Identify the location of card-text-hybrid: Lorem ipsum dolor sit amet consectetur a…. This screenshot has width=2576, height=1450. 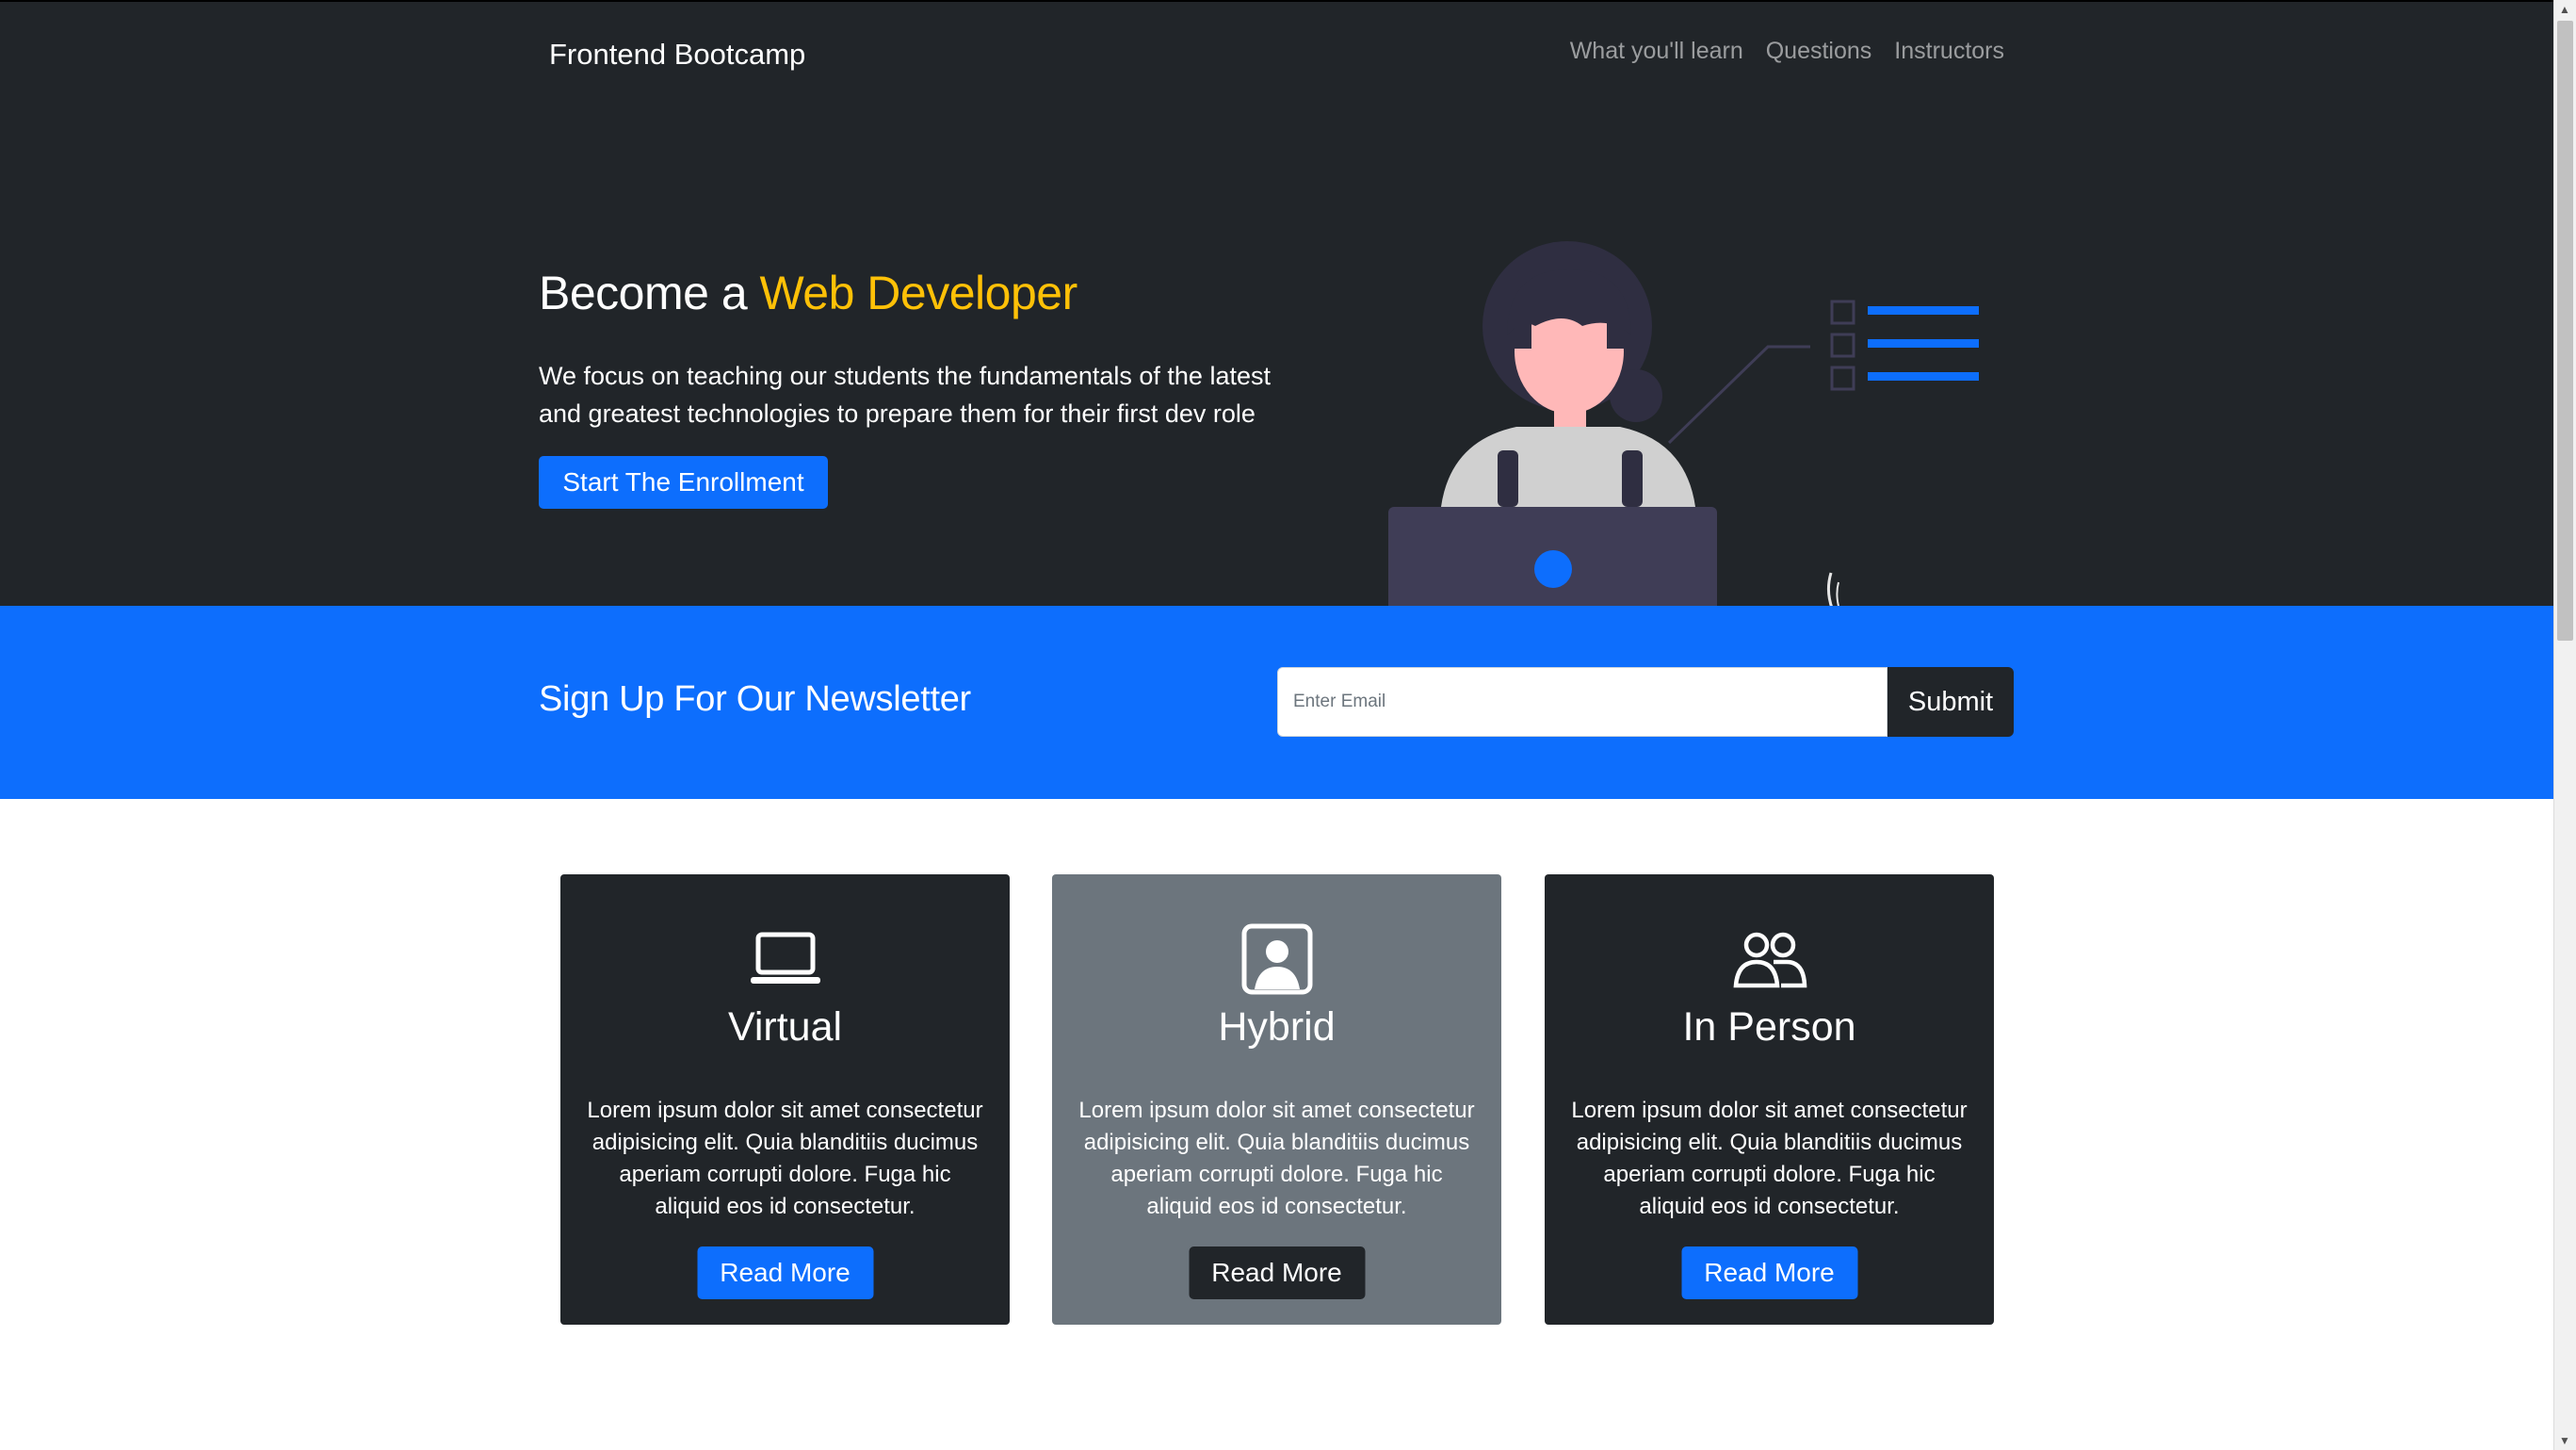
(1276, 1158).